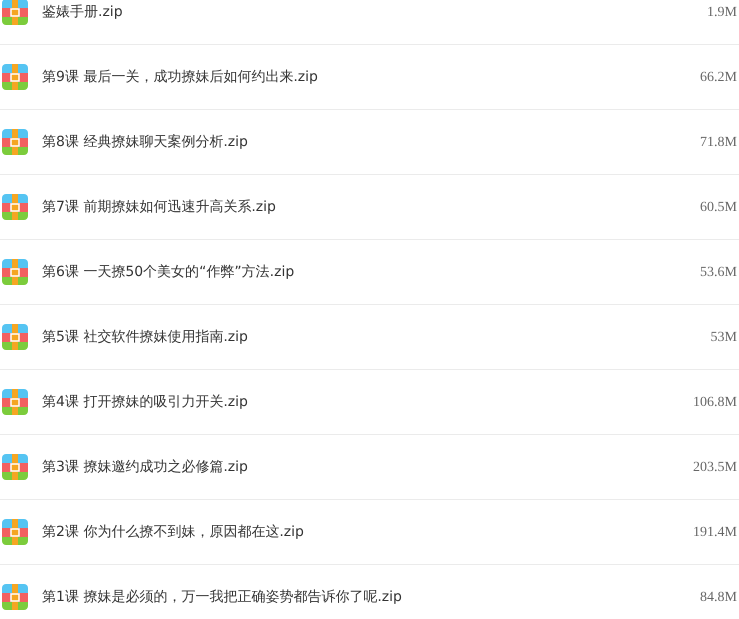  Describe the element at coordinates (145, 142) in the screenshot. I see `file-name: 第8课 经典撩妹聊天案例分析.zip` at that location.